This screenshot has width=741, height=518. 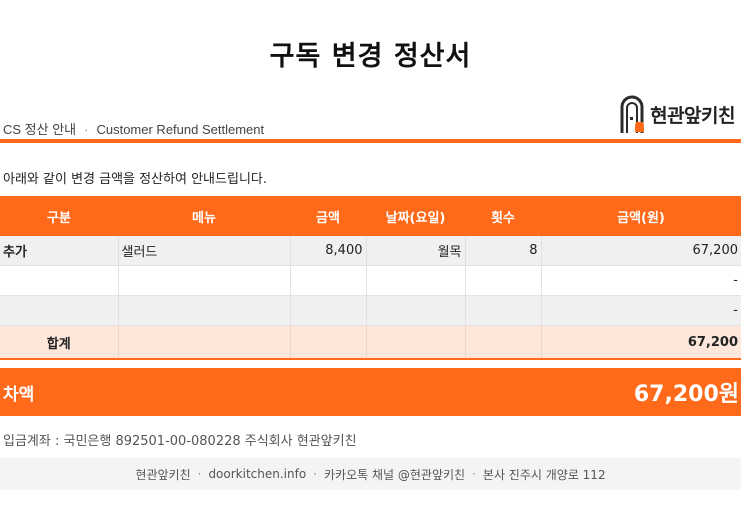 I want to click on subtitle-korean: CS 정산 안내, so click(x=40, y=129).